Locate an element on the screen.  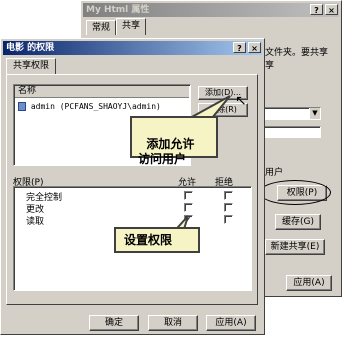
ok-button: 确定 is located at coordinates (114, 323).